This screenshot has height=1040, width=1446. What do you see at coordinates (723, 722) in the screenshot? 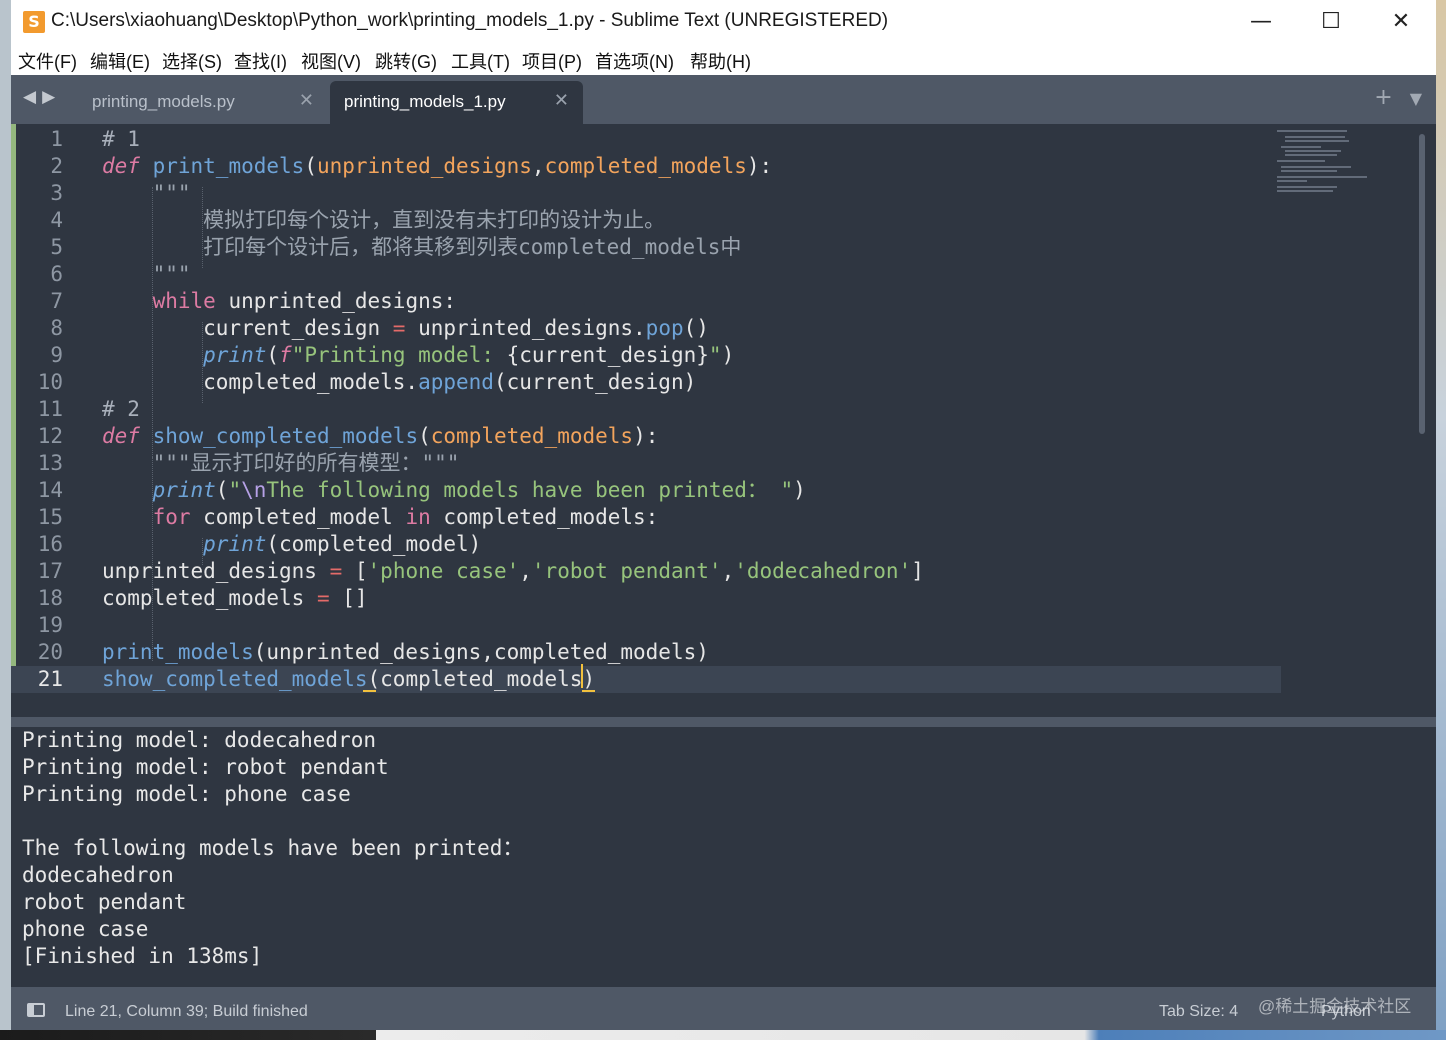
I see `output-panel-divider` at bounding box center [723, 722].